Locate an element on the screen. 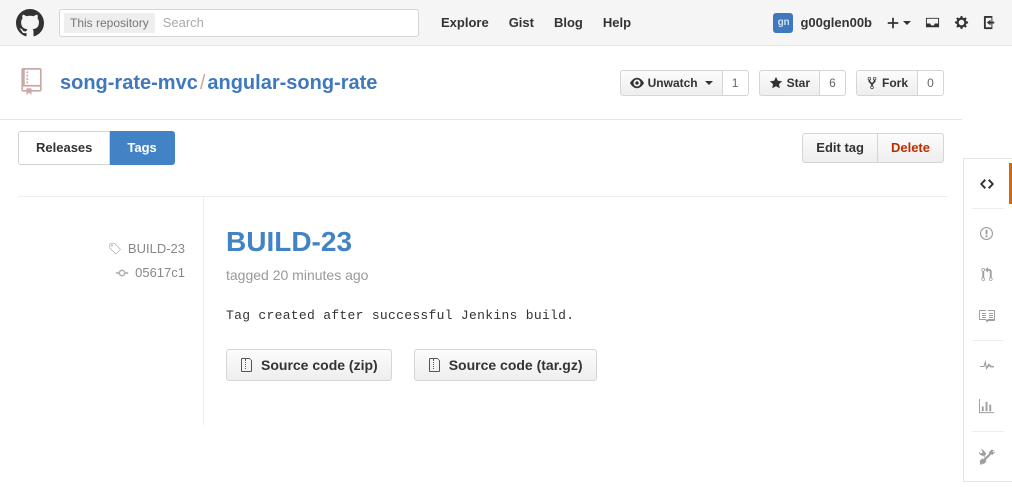  git-commit-icon is located at coordinates (122, 273).